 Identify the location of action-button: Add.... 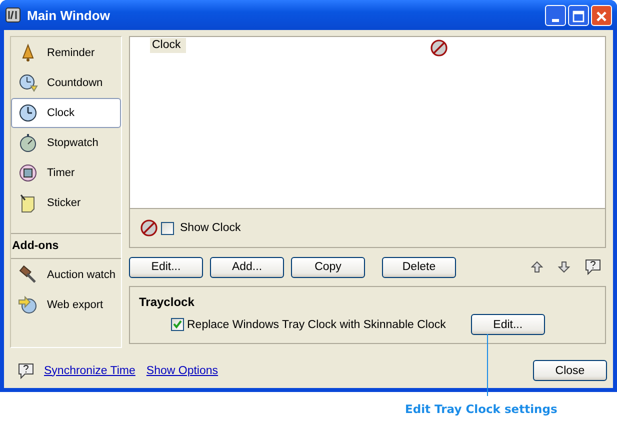
(247, 267).